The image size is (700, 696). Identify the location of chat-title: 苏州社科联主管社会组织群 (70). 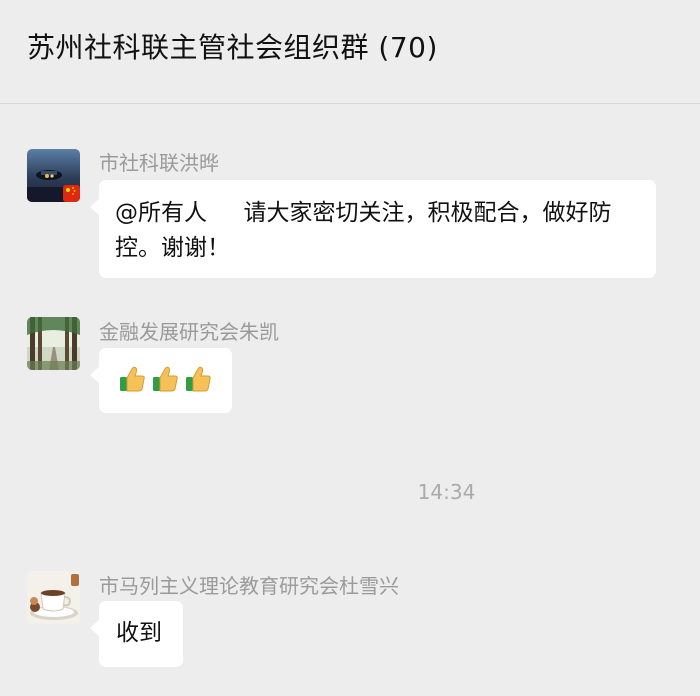
(232, 46).